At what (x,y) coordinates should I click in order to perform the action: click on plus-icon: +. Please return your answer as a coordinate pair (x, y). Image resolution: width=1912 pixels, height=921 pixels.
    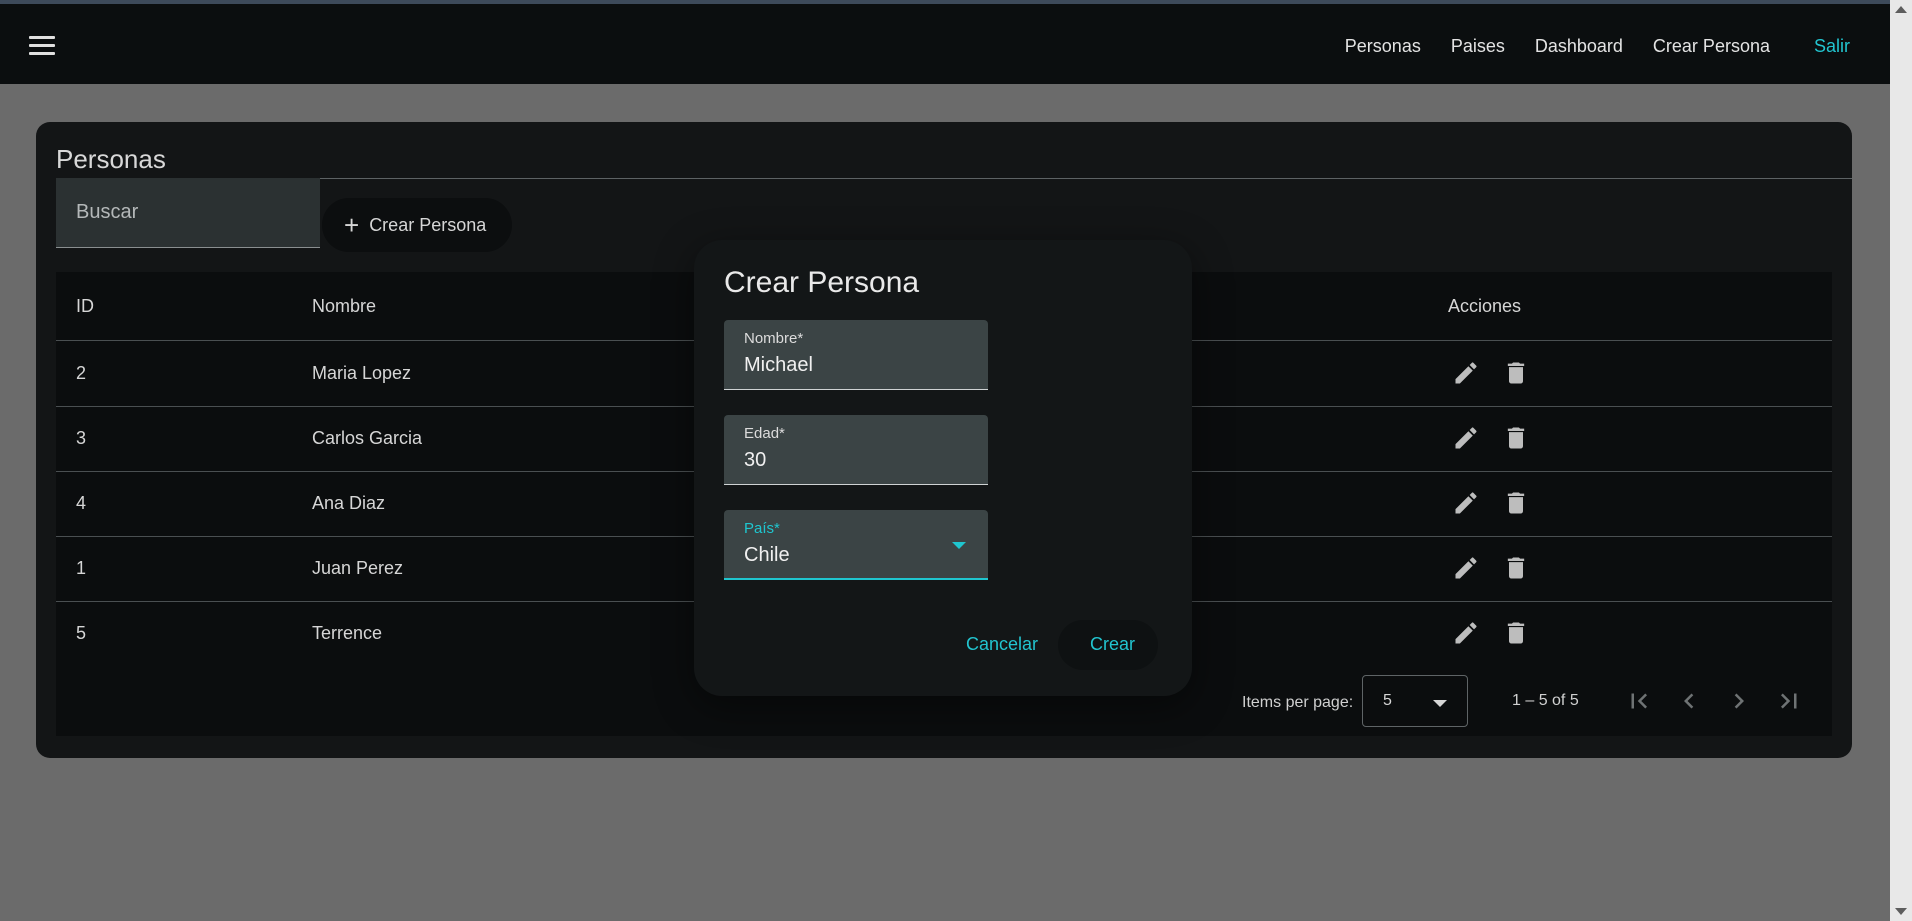
    Looking at the image, I should click on (352, 225).